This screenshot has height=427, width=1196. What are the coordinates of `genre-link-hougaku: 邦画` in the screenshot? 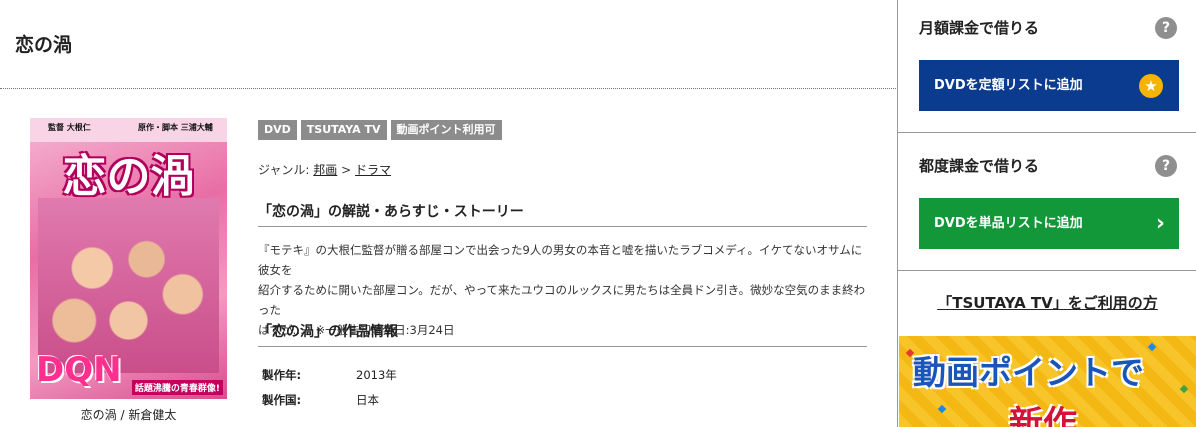 It's located at (325, 170).